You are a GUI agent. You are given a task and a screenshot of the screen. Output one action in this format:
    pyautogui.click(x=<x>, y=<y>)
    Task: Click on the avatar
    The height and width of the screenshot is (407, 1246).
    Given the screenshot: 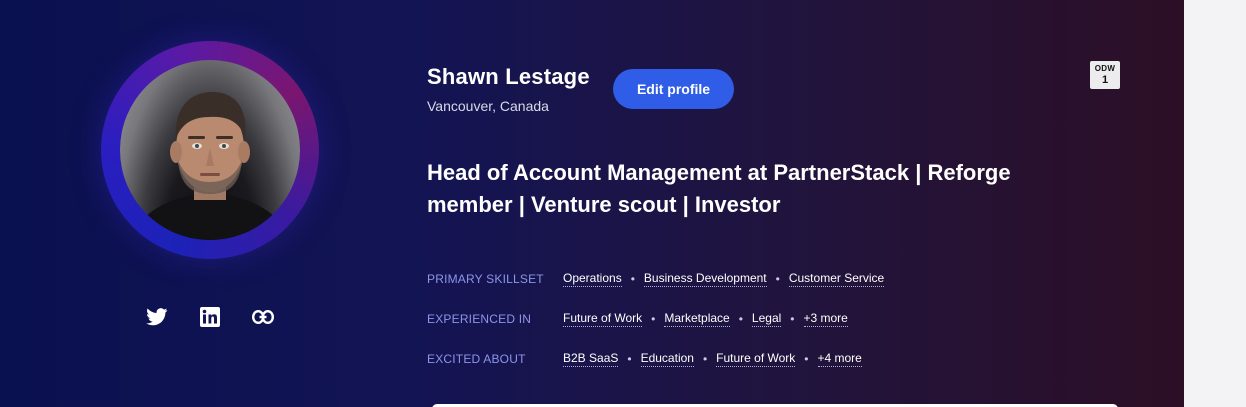 What is the action you would take?
    pyautogui.click(x=210, y=150)
    